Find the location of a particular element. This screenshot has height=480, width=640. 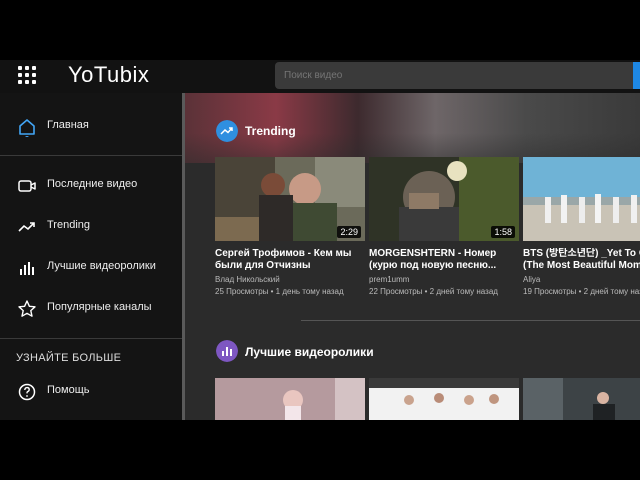

home-icon is located at coordinates (27, 128).